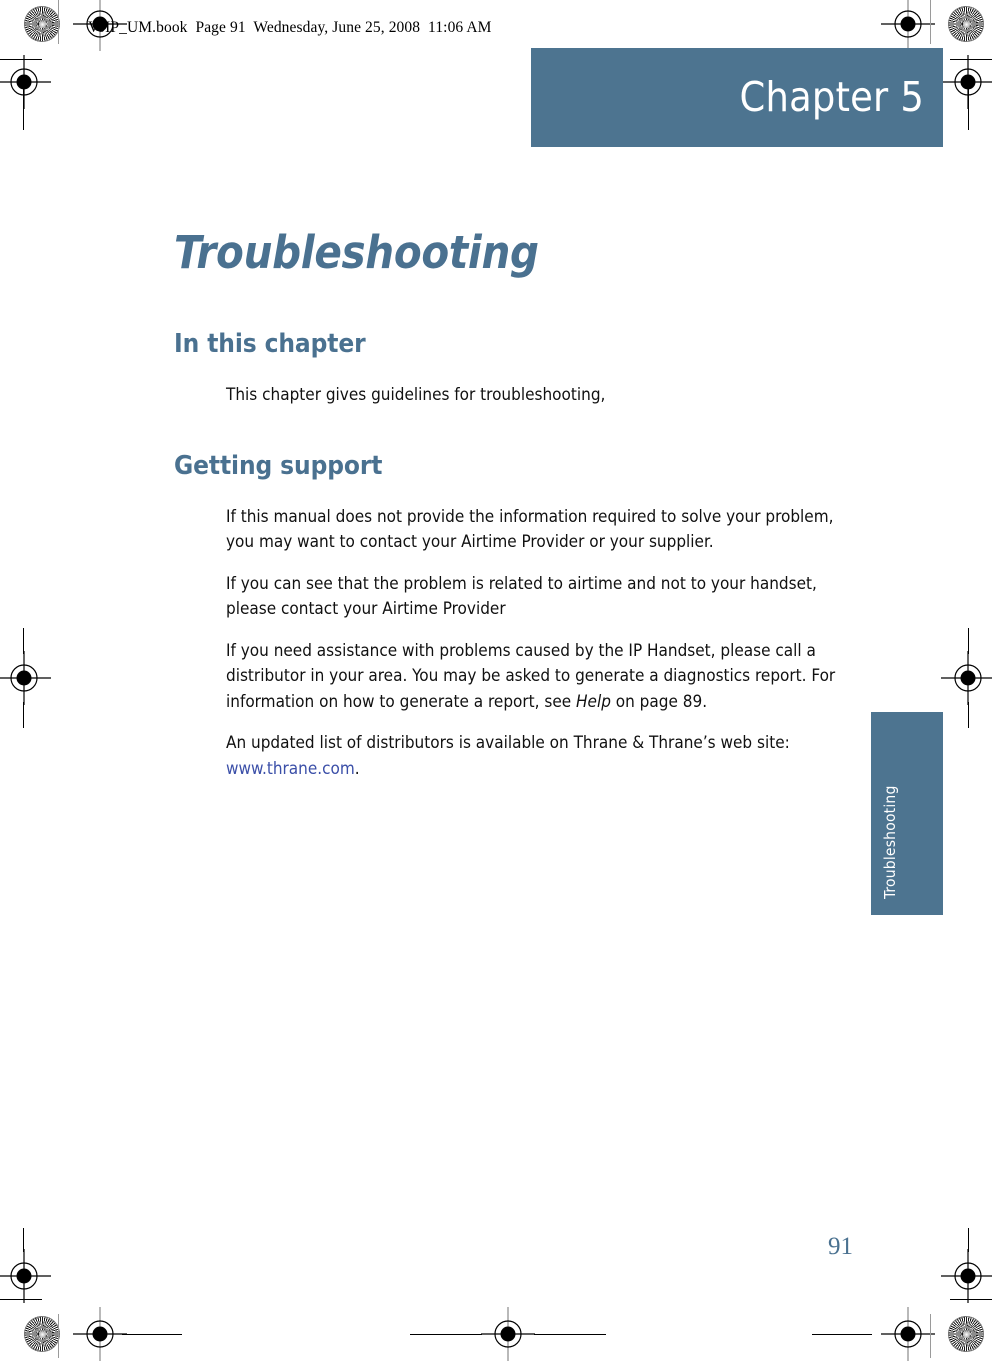 This screenshot has width=992, height=1361. Describe the element at coordinates (278, 466) in the screenshot. I see `section-heading-getting-support: Getting support` at that location.